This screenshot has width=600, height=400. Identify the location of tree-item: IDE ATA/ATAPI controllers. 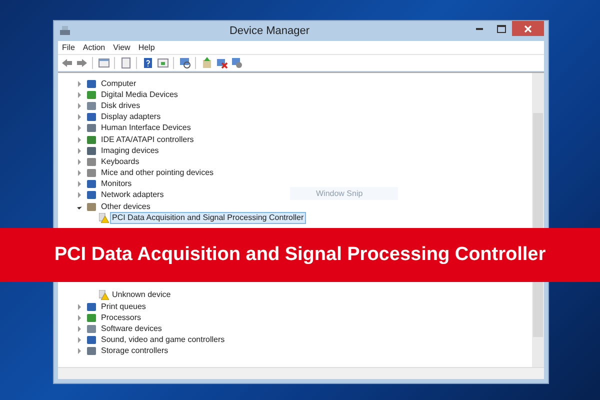
(147, 139).